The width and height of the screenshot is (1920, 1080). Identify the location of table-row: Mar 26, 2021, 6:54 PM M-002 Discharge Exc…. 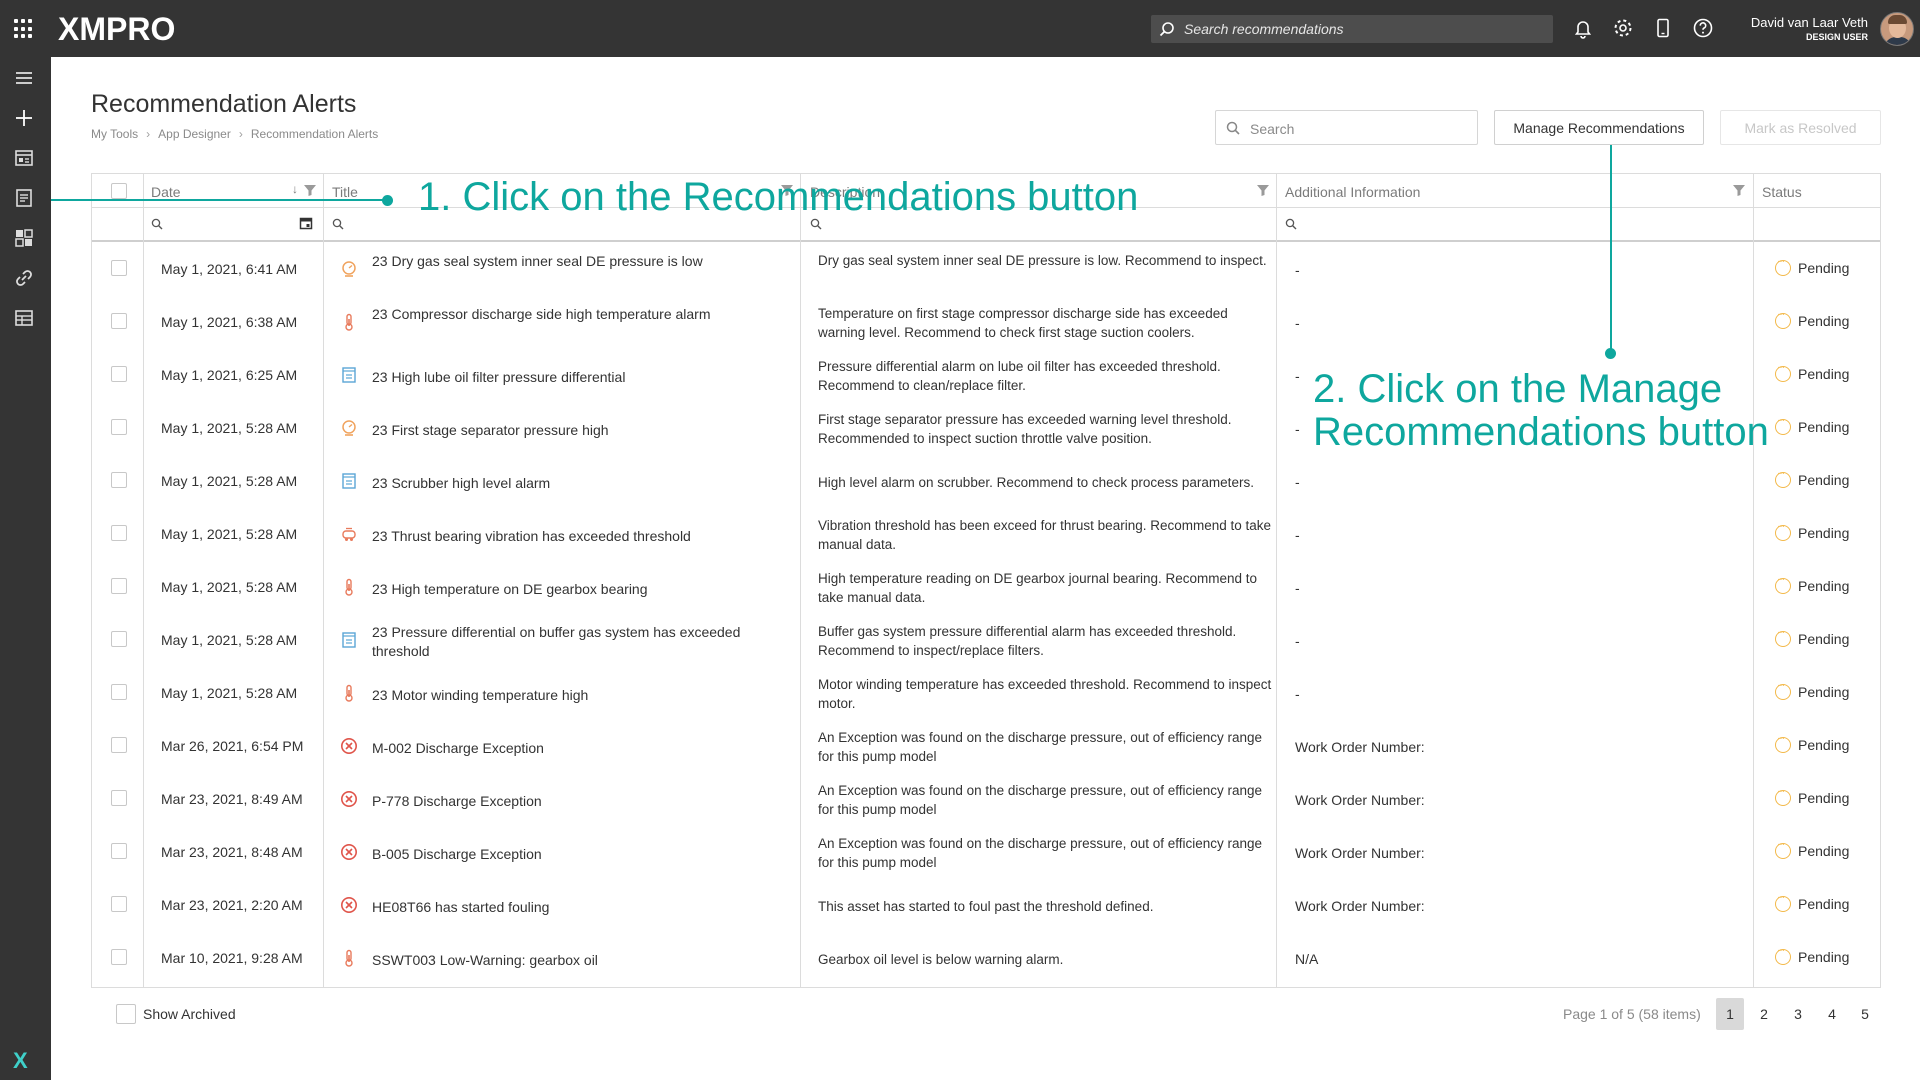
(986, 745).